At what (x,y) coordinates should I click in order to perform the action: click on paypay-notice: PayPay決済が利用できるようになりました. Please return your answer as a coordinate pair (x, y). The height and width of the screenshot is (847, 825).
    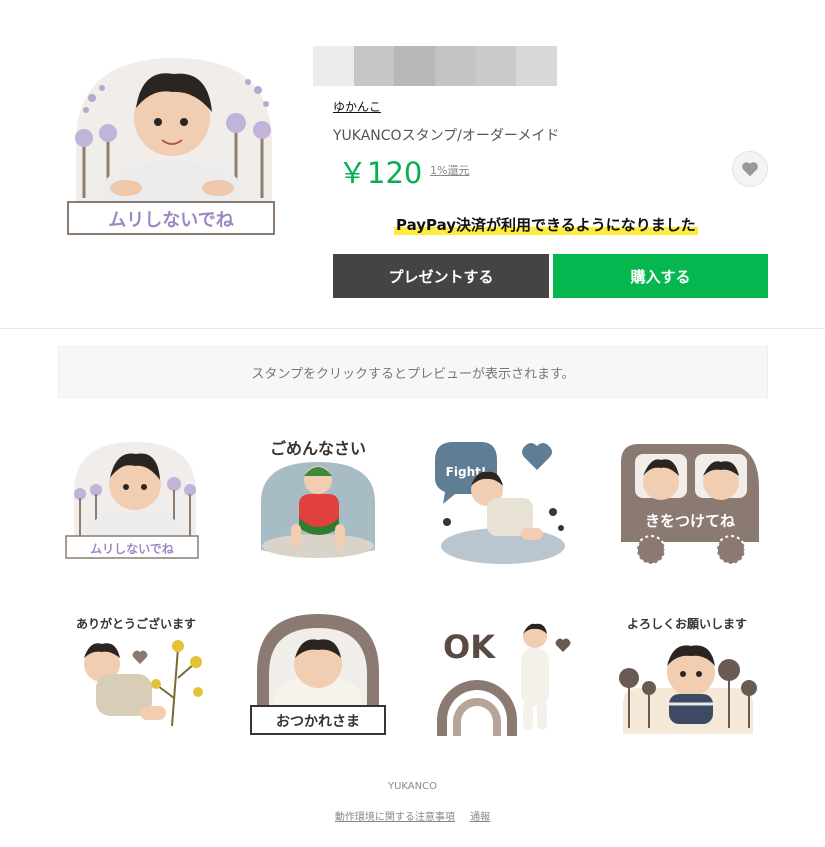
    Looking at the image, I should click on (546, 224).